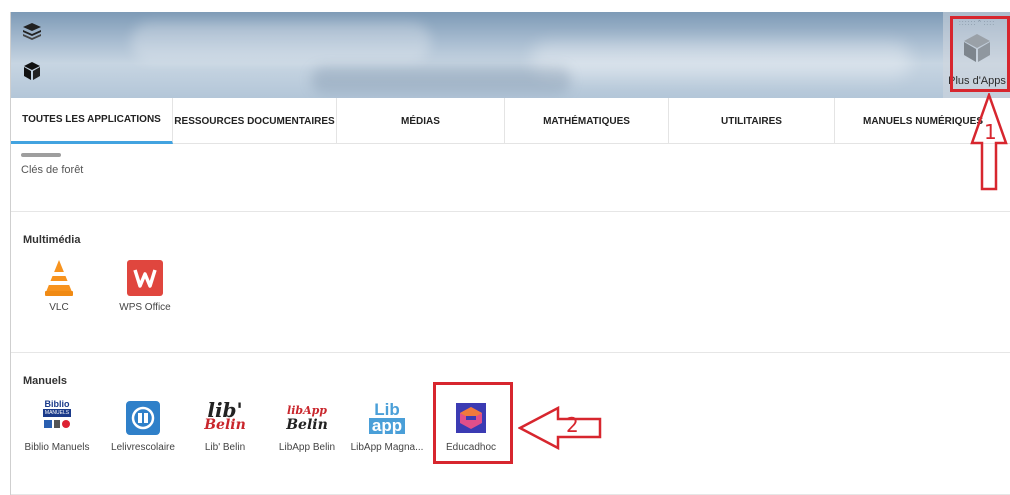 The image size is (1010, 495). Describe the element at coordinates (421, 121) in the screenshot. I see `tab-media: MÉDIAS` at that location.